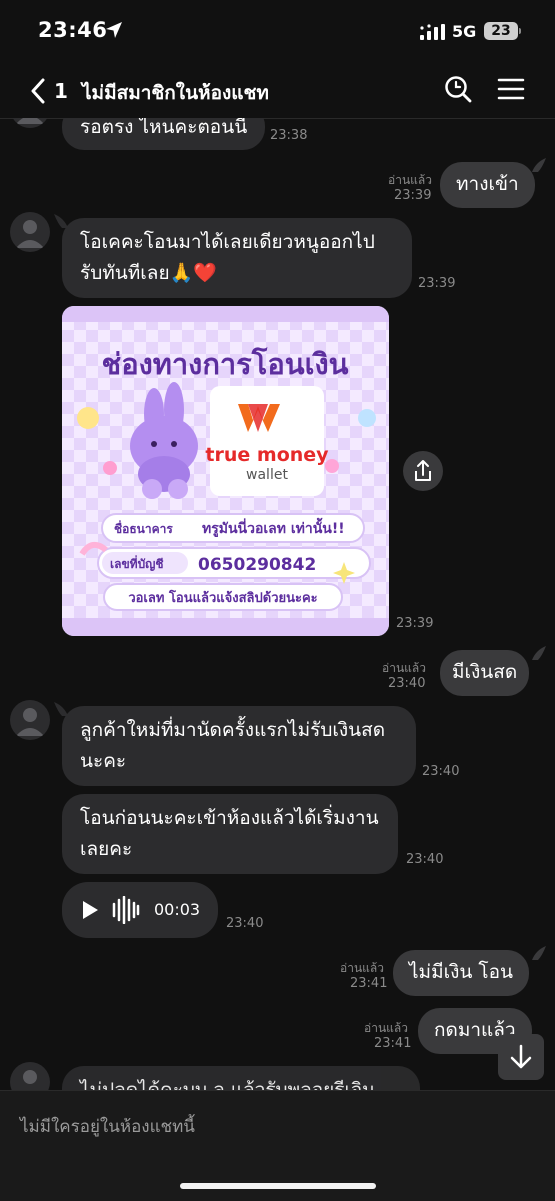 The image size is (555, 1201). What do you see at coordinates (137, 563) in the screenshot?
I see `account-label: เลขที่บัญชี` at bounding box center [137, 563].